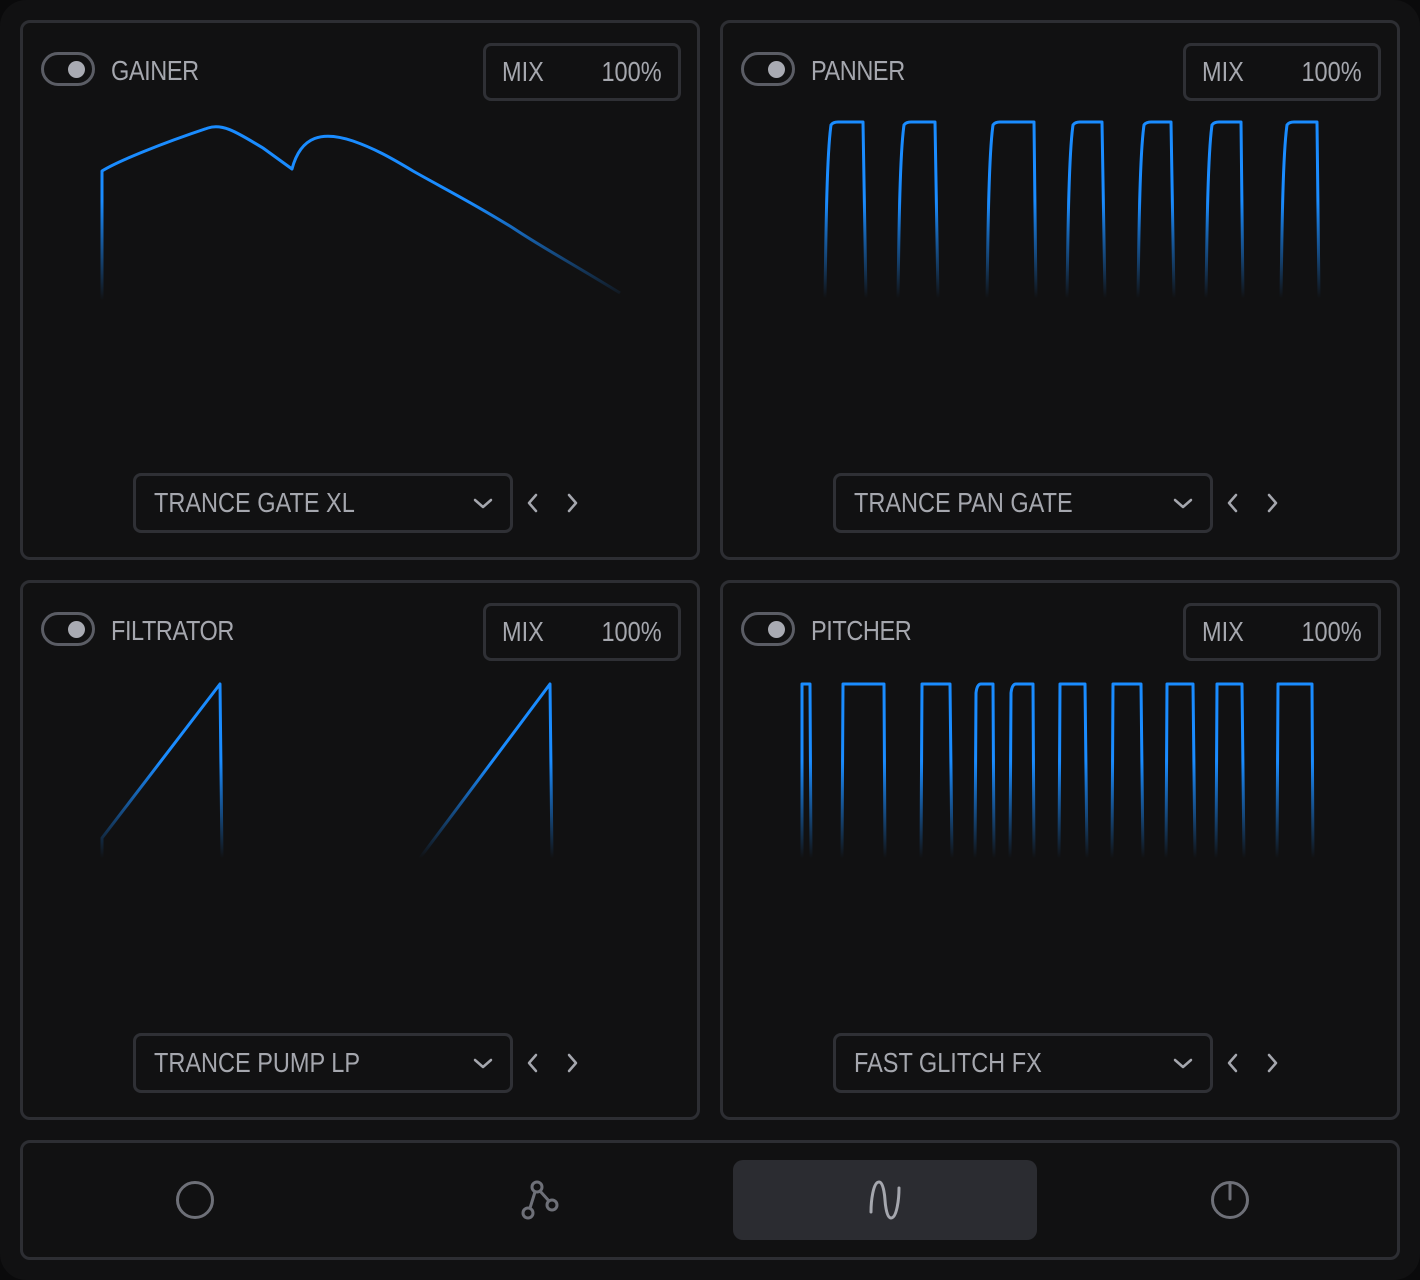  I want to click on nodes-icon, so click(540, 1200).